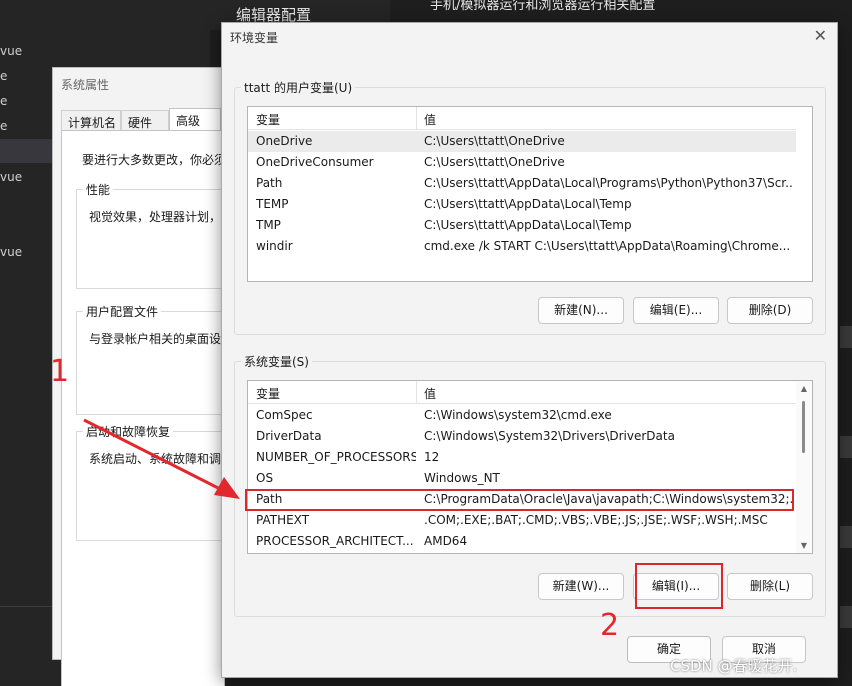 Image resolution: width=852 pixels, height=686 pixels. Describe the element at coordinates (734, 666) in the screenshot. I see `watermark: CSDN @春暖花开.` at that location.